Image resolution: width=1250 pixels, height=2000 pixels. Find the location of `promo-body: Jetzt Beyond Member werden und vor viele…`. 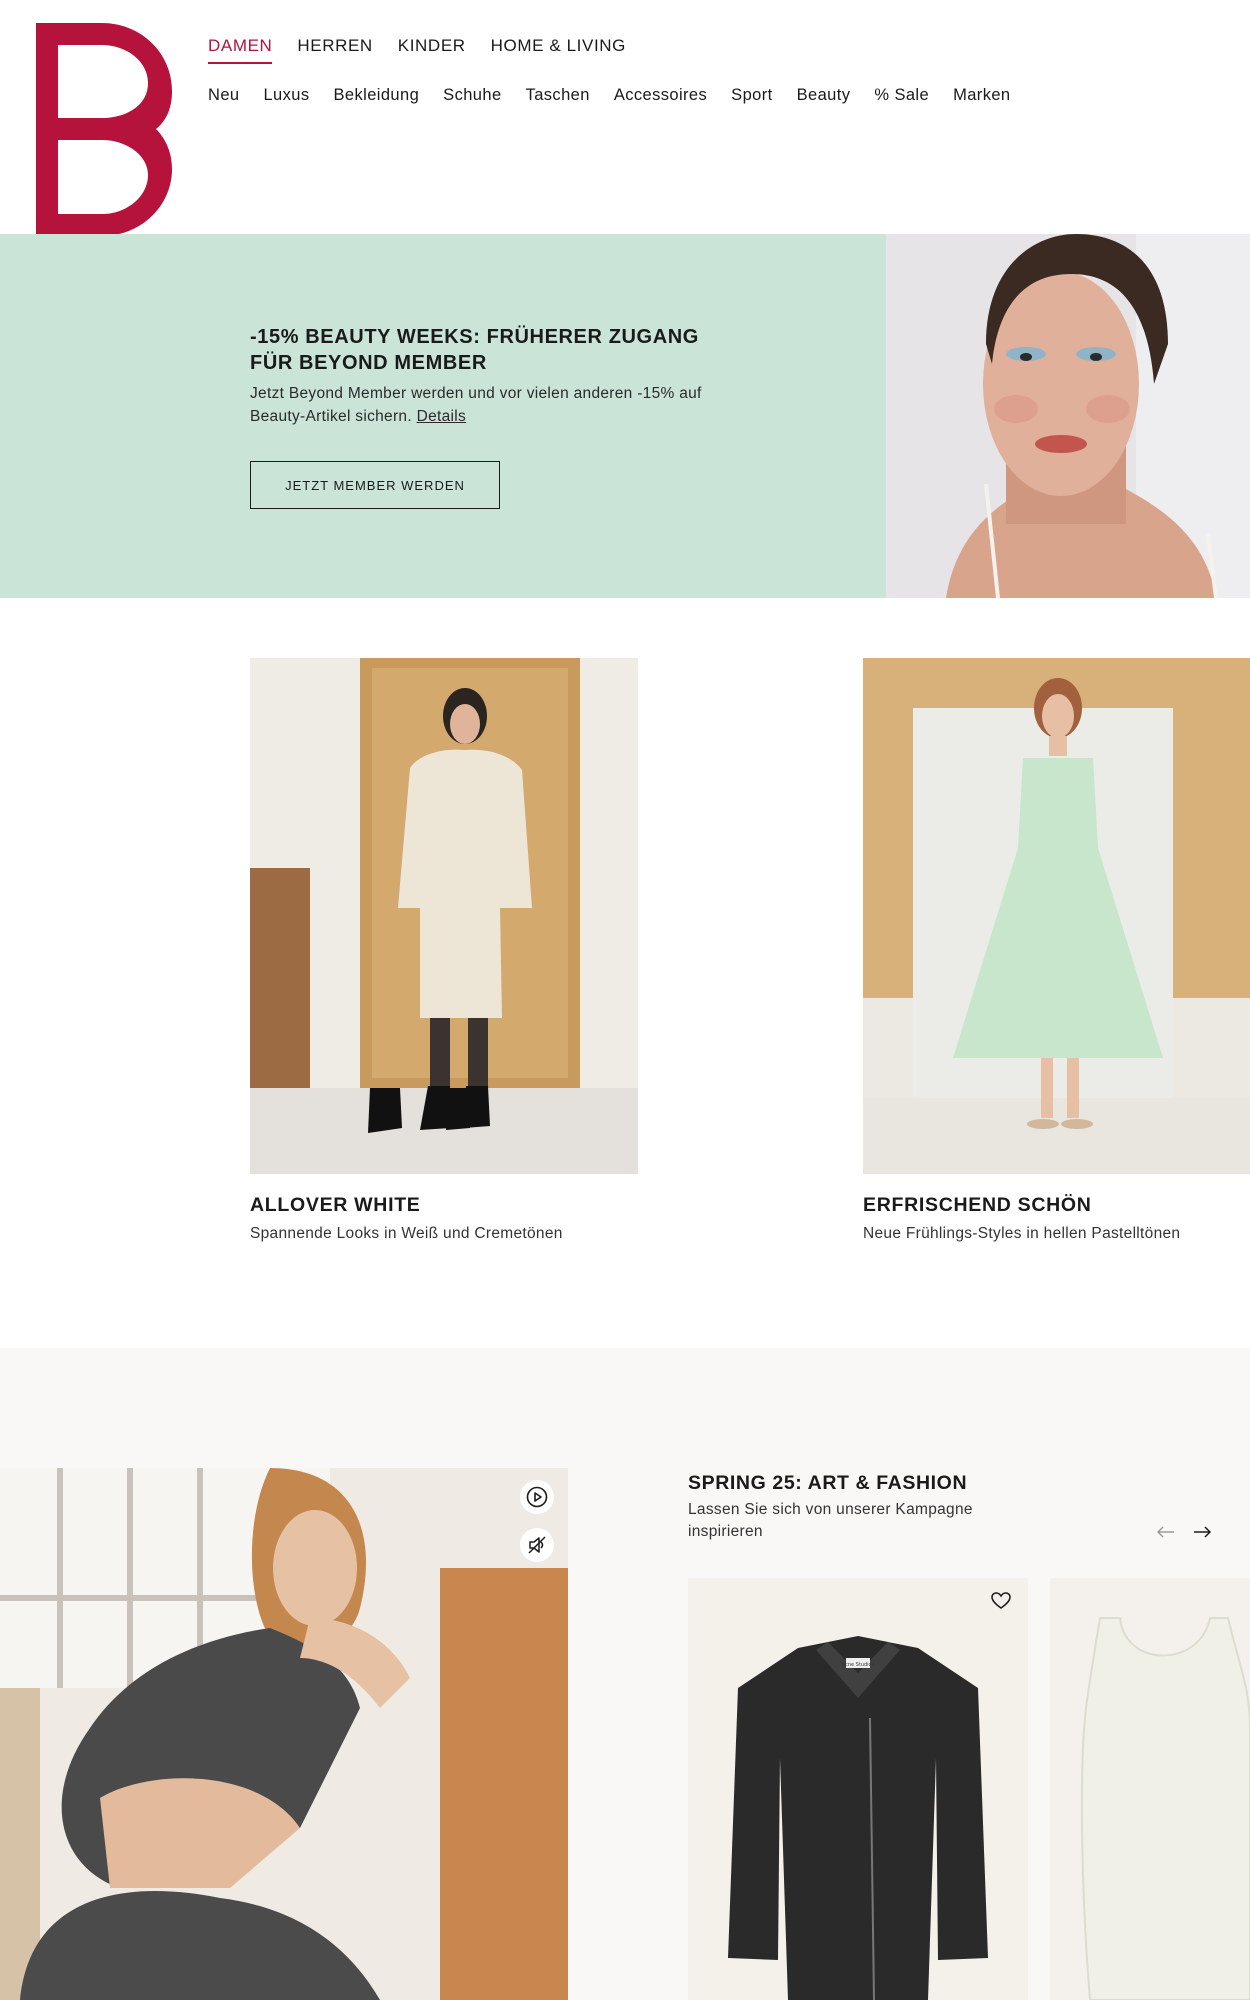

promo-body: Jetzt Beyond Member werden und vor viele… is located at coordinates (480, 405).